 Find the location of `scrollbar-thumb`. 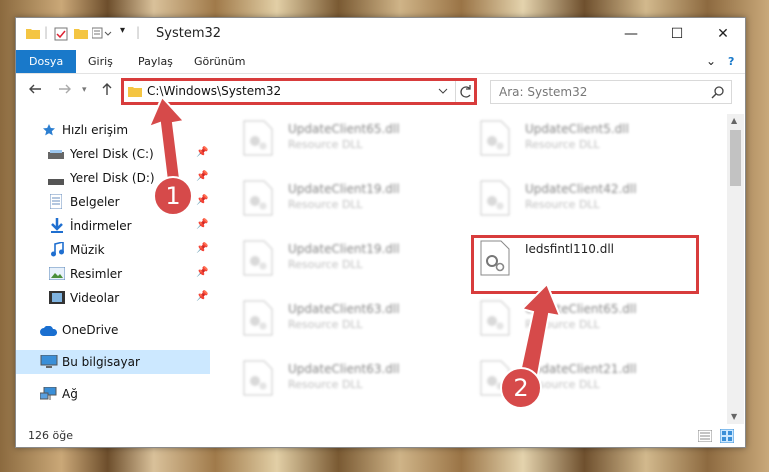

scrollbar-thumb is located at coordinates (735, 158).